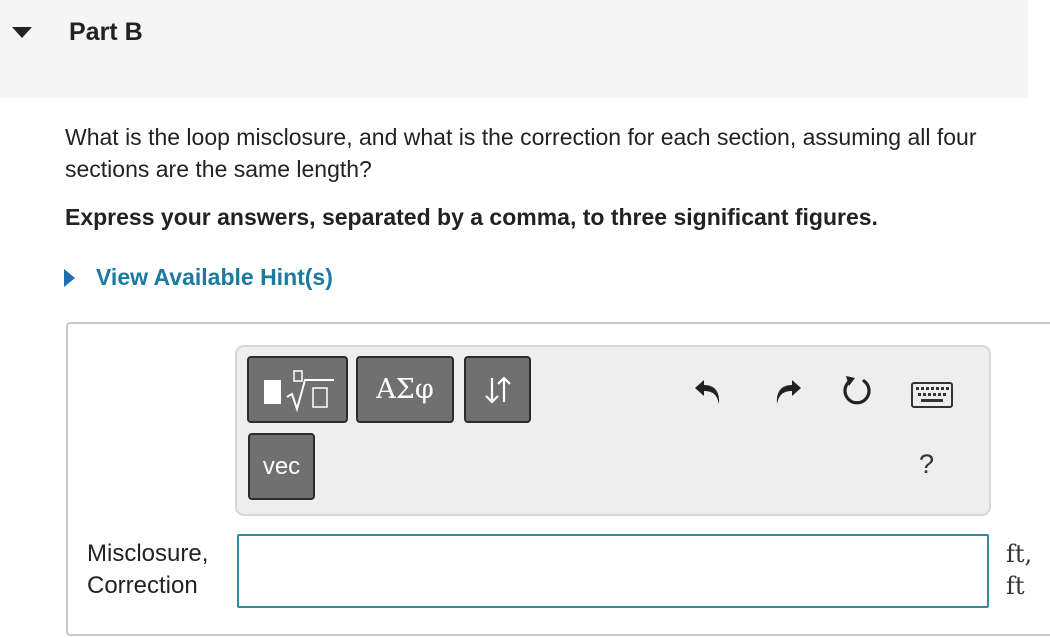 Image resolution: width=1050 pixels, height=638 pixels. I want to click on answer-input, so click(613, 571).